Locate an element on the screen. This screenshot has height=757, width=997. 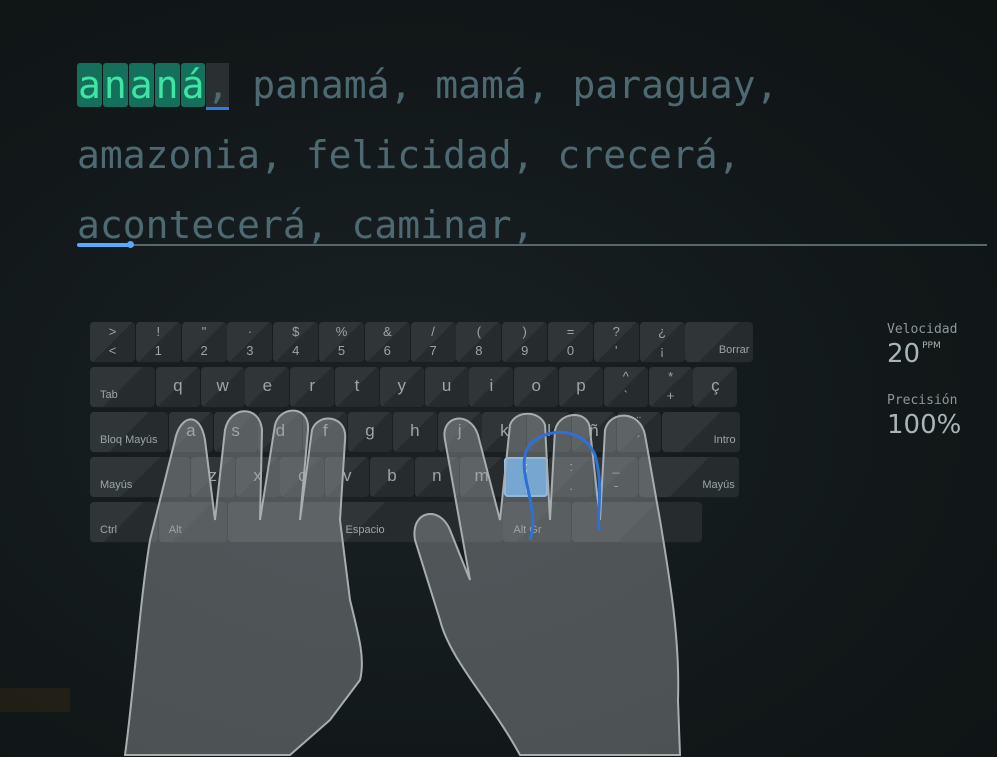
key-char: v is located at coordinates (347, 475).